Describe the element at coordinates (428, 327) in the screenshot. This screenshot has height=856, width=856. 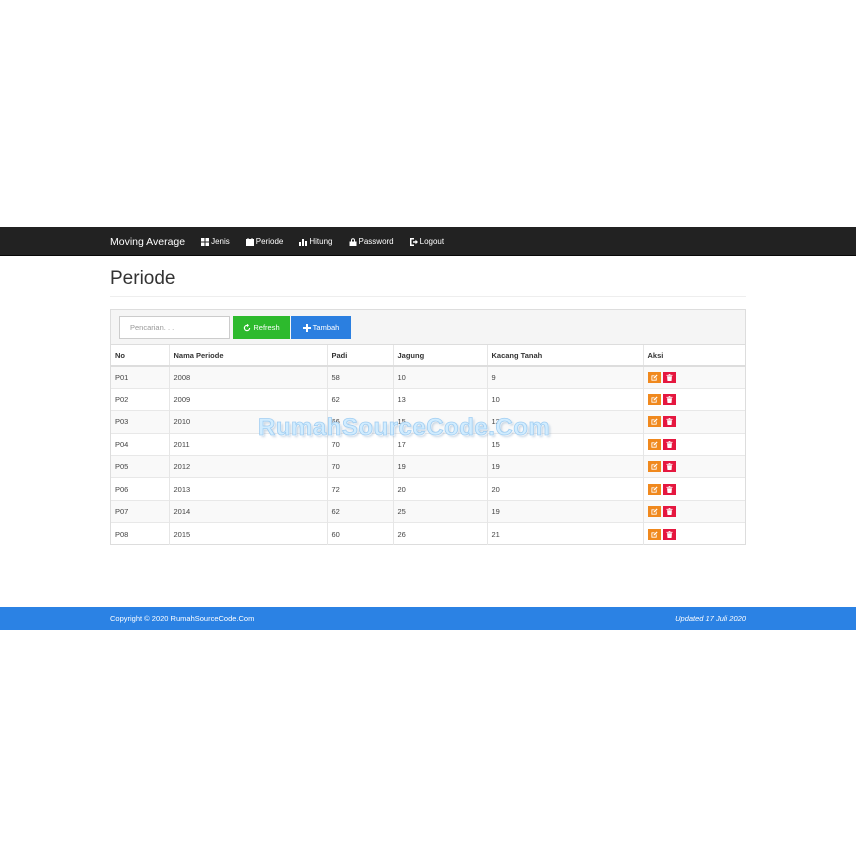
I see `table-toolbar: Refresh Tambah` at that location.